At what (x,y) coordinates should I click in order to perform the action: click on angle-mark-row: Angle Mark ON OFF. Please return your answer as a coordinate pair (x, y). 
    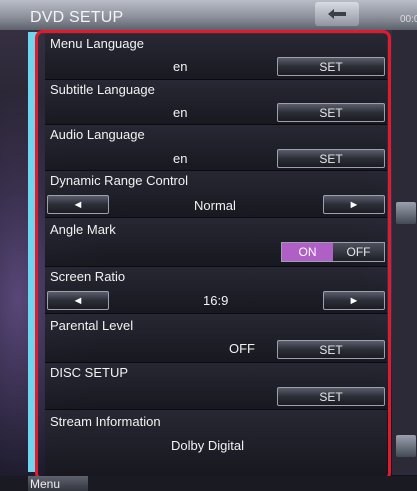
    Looking at the image, I should click on (216, 242).